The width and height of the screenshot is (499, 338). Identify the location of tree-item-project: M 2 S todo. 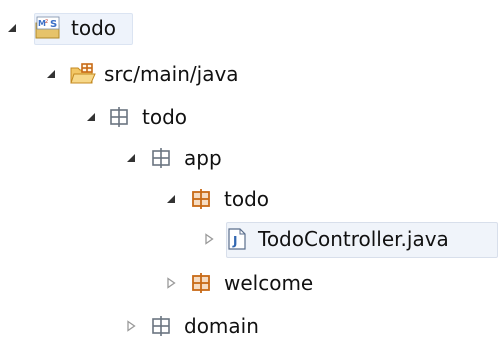
(61, 28).